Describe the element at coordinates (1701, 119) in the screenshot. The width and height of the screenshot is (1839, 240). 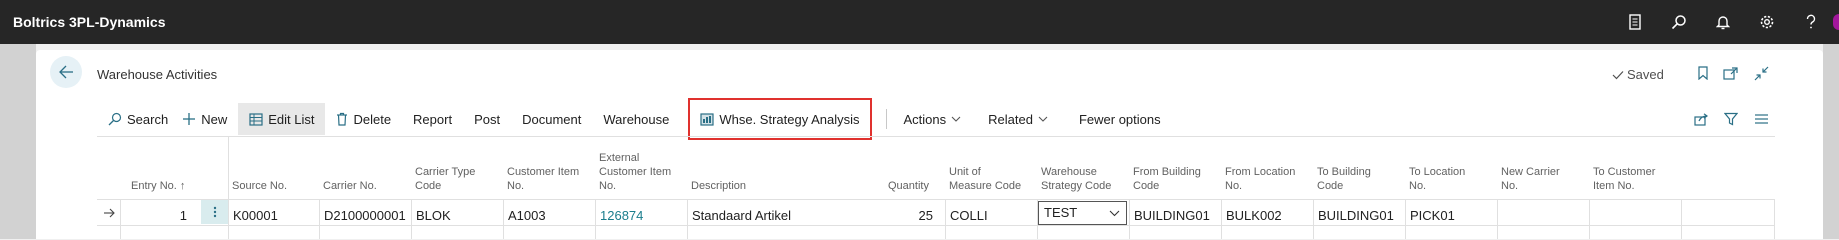
I see `share-icon` at that location.